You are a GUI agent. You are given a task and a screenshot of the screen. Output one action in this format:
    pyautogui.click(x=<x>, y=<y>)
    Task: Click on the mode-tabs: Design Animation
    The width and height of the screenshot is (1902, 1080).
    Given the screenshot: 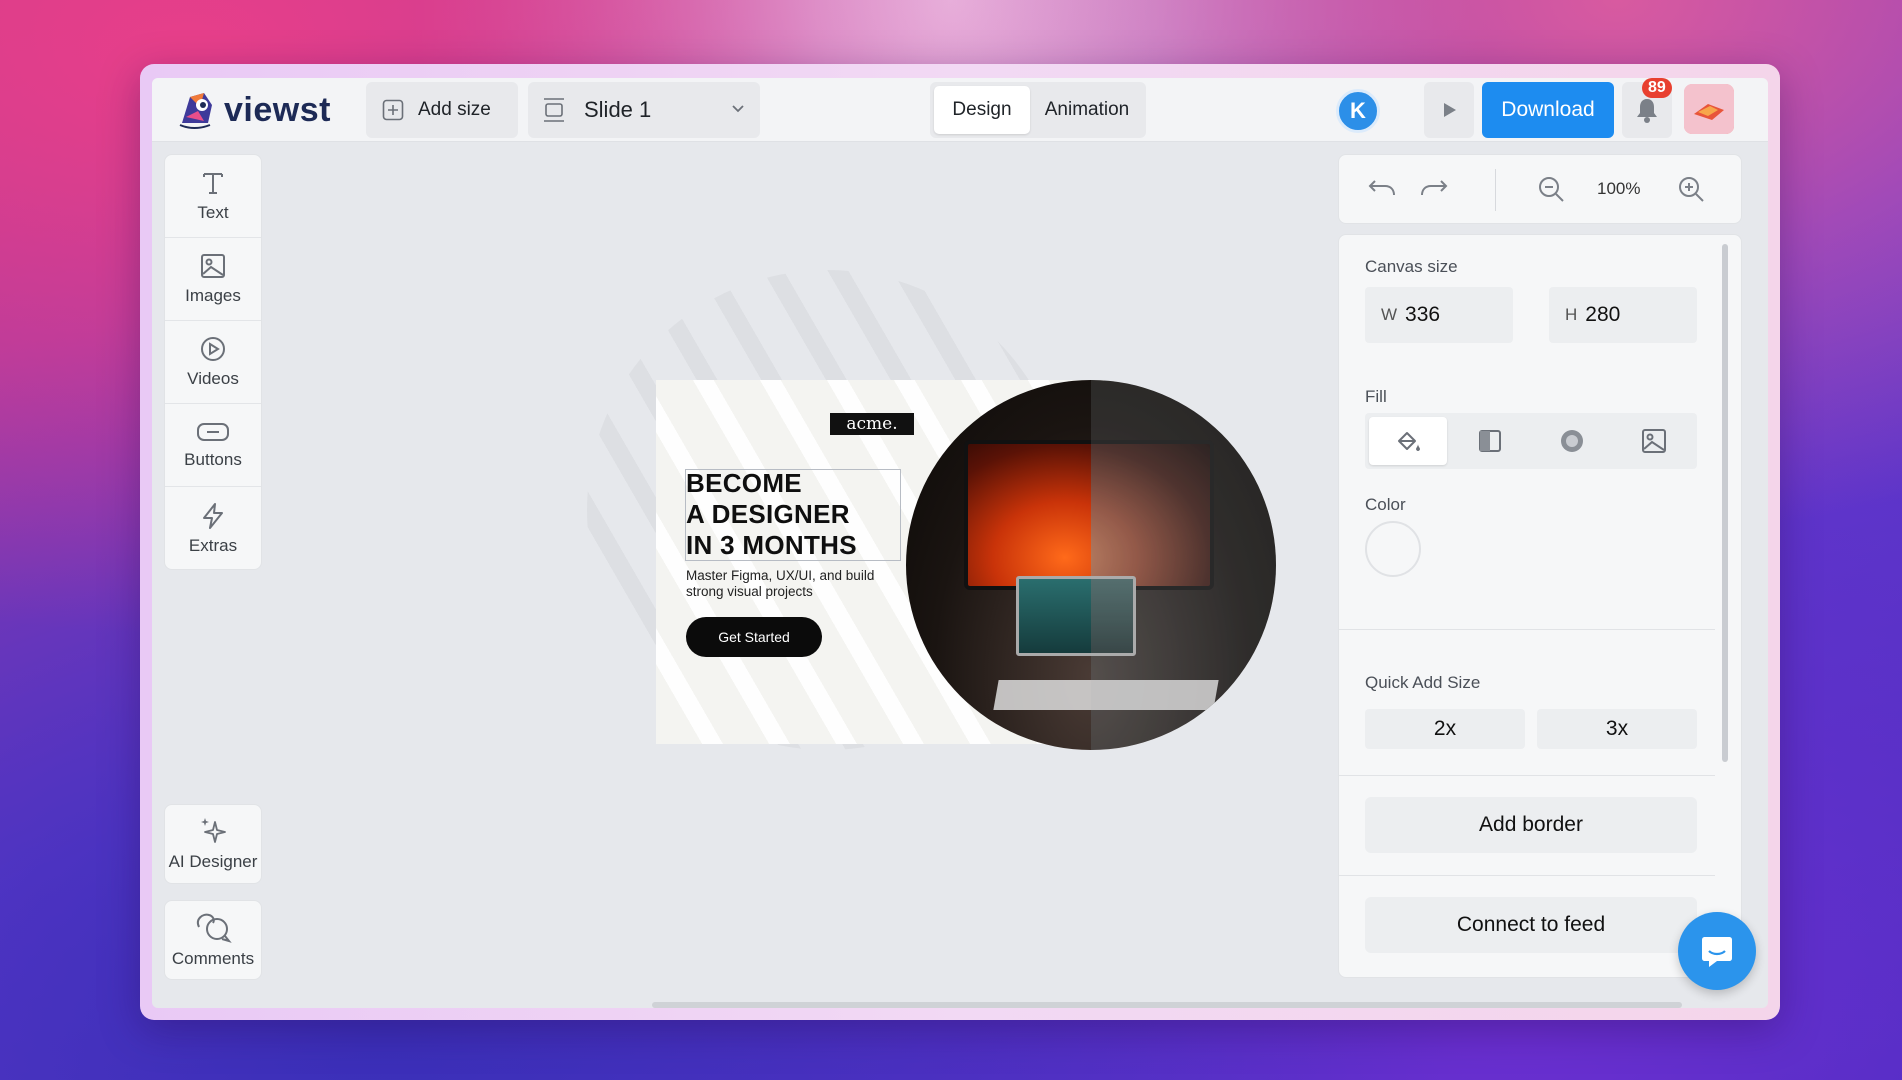 What is the action you would take?
    pyautogui.click(x=1038, y=110)
    